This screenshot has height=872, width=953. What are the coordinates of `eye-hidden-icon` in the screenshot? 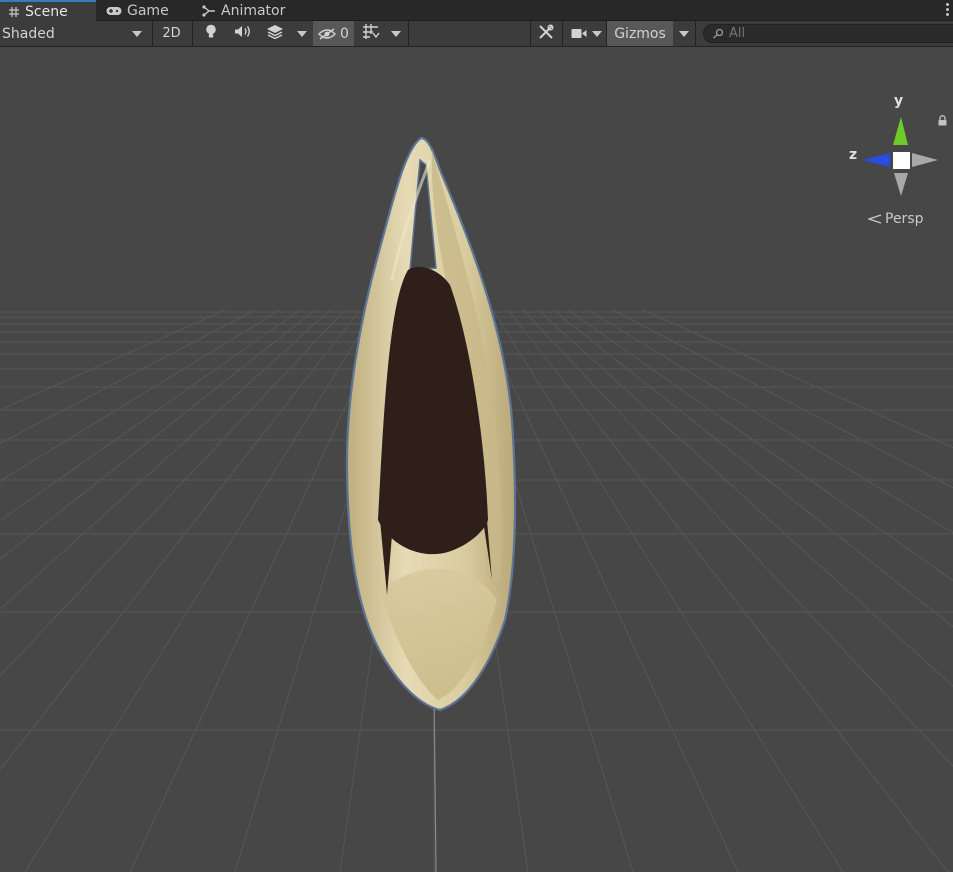 It's located at (327, 33).